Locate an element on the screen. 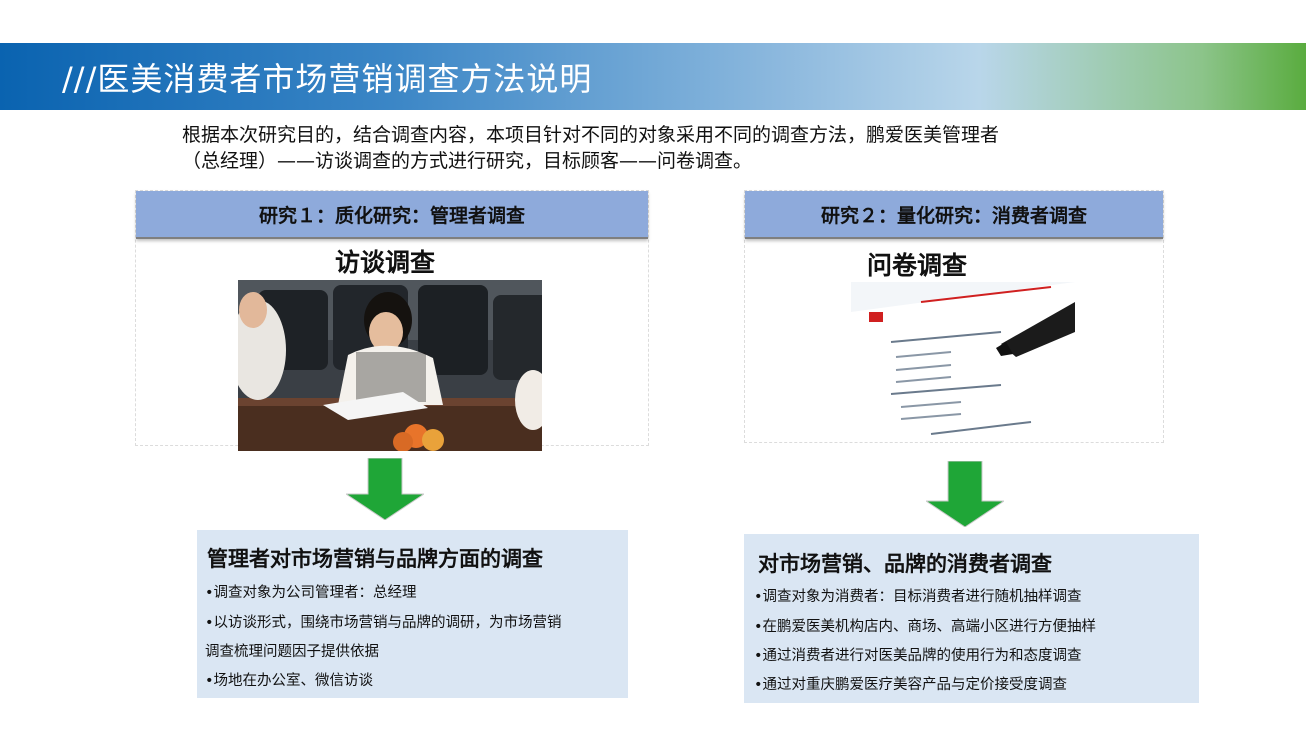 Image resolution: width=1306 pixels, height=731 pixels. study1-header: 研究１：质化研究：管理者调查 is located at coordinates (392, 215).